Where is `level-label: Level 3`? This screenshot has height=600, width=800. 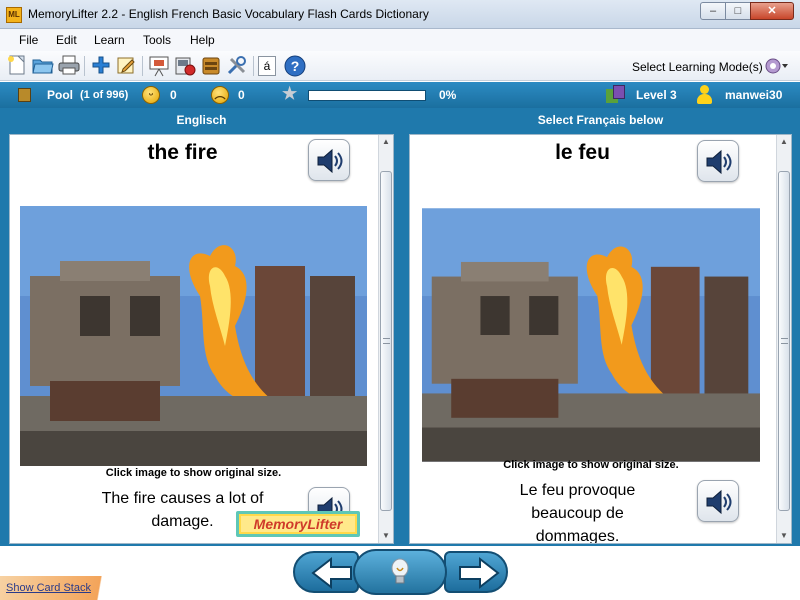
level-label: Level 3 is located at coordinates (656, 95).